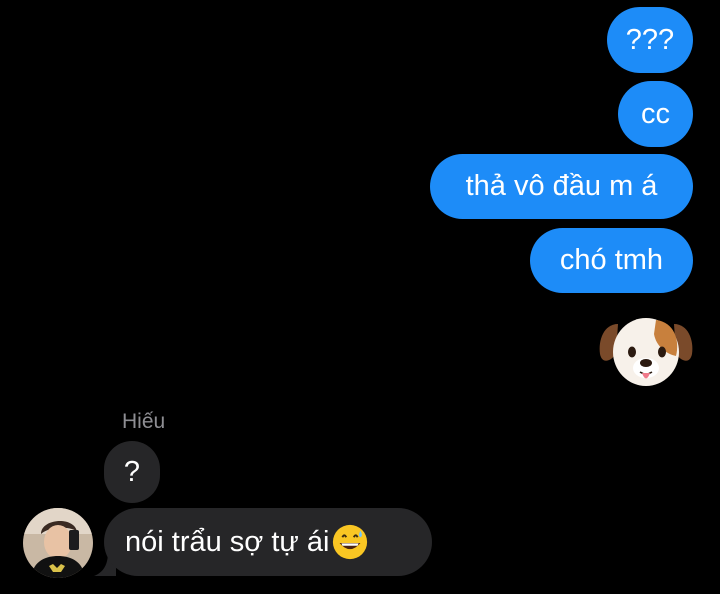  I want to click on received-message-bubble: nói trẩu sợ tự ái, so click(268, 542).